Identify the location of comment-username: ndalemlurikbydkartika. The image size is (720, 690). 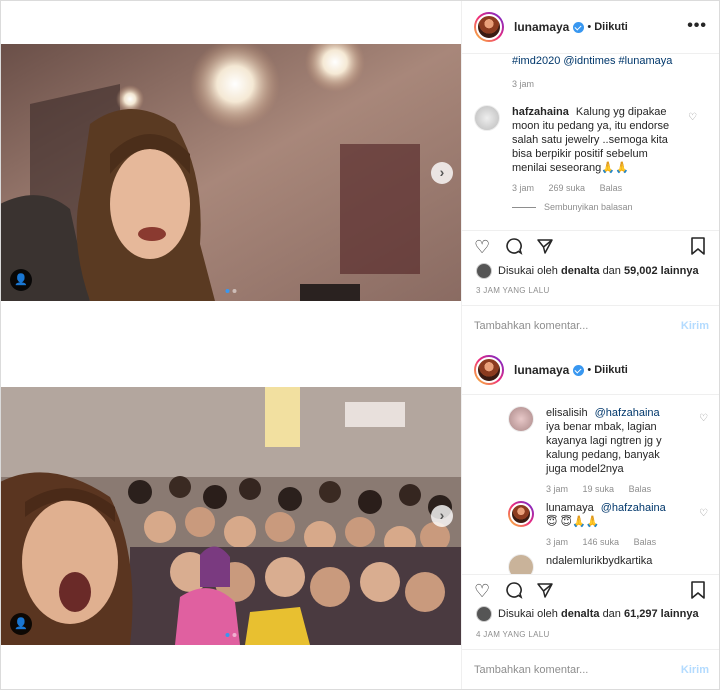
(599, 561).